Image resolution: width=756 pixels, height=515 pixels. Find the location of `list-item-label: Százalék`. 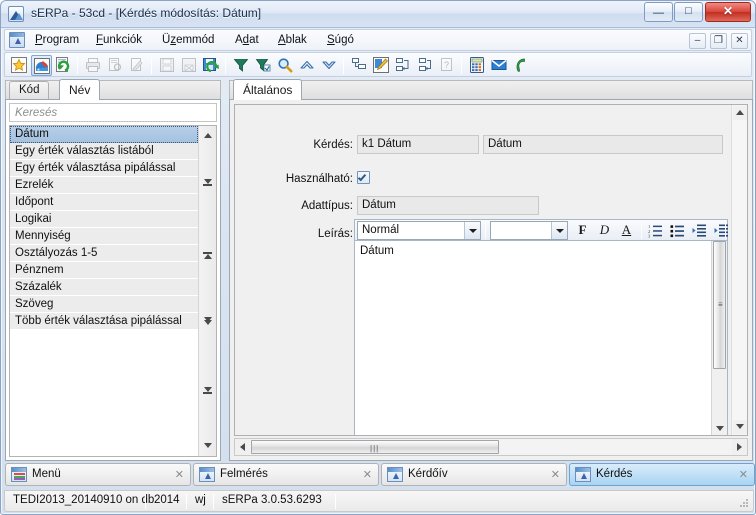

list-item-label: Százalék is located at coordinates (38, 287).